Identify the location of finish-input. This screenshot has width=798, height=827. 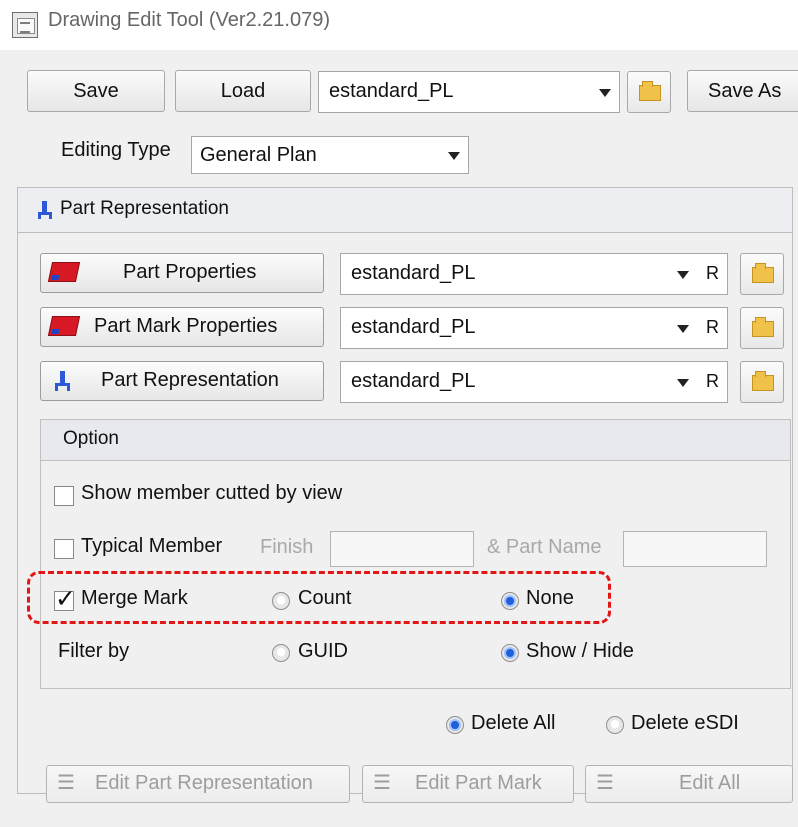
(402, 549).